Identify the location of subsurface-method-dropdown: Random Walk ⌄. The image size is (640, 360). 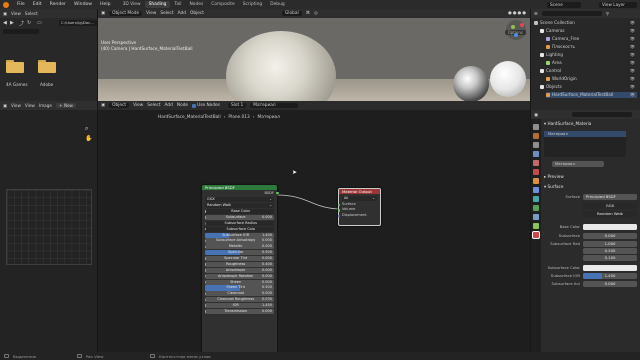
(239, 206).